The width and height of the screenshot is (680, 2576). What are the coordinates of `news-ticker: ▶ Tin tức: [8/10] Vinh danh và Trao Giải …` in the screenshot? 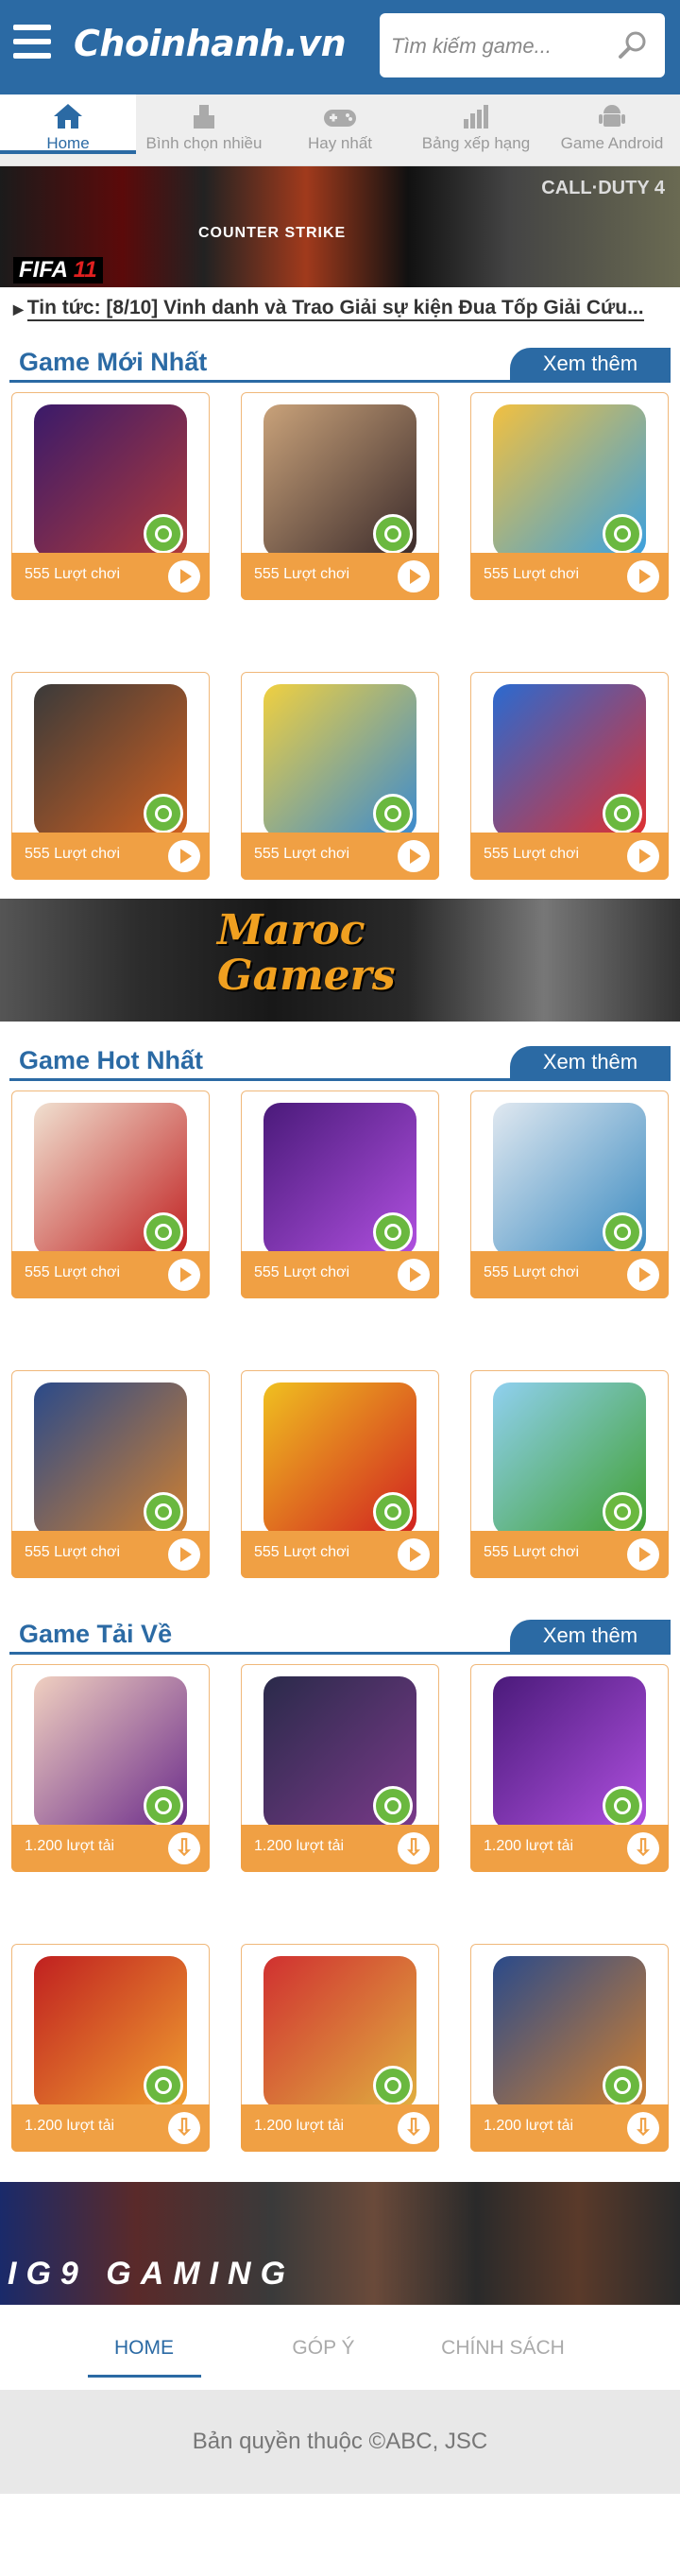 It's located at (340, 308).